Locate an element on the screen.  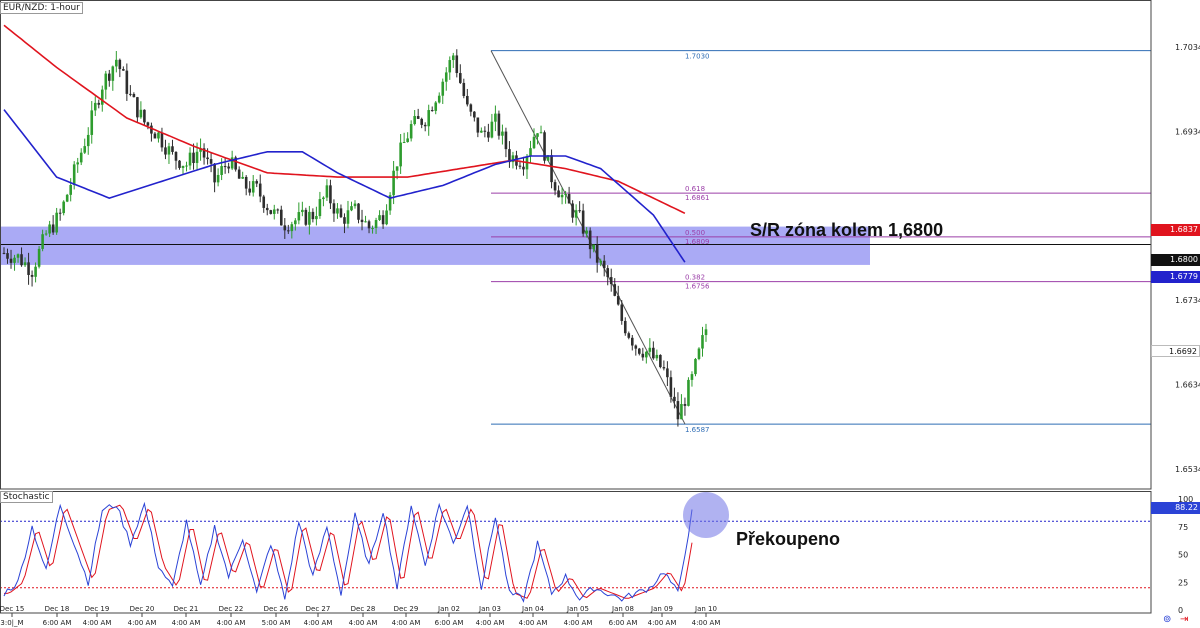
price-axis-label: 1.6734 is located at coordinates (1187, 300).